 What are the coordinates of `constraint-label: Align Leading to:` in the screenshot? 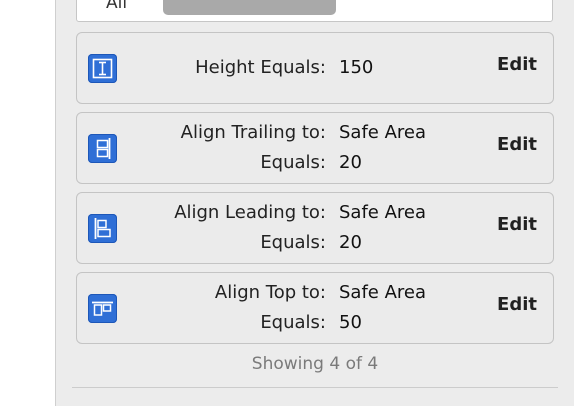 It's located at (250, 212).